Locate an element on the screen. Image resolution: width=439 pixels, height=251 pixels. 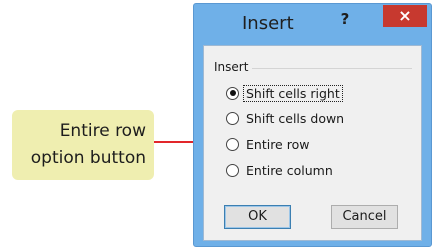
radio-selected-dot is located at coordinates (232, 93).